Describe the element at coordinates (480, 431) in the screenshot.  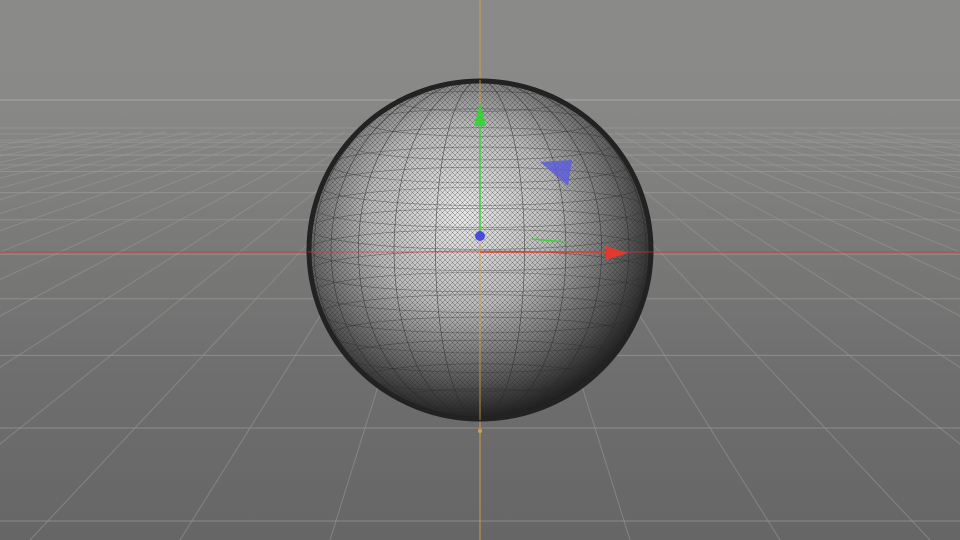
I see `object-pivot-dot` at that location.